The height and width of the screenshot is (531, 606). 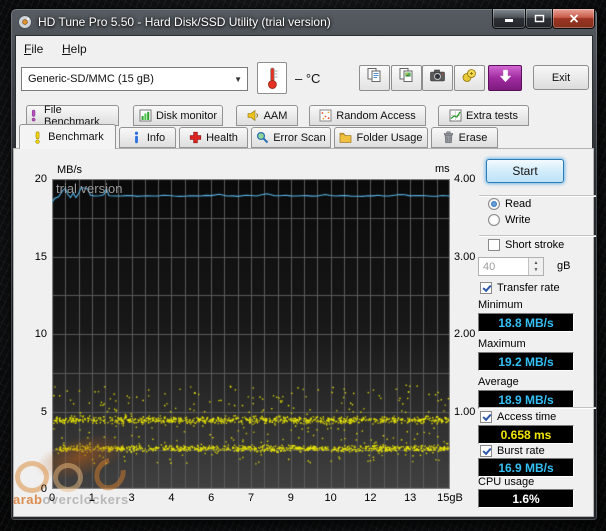 What do you see at coordinates (525, 171) in the screenshot?
I see `start-button: Start` at bounding box center [525, 171].